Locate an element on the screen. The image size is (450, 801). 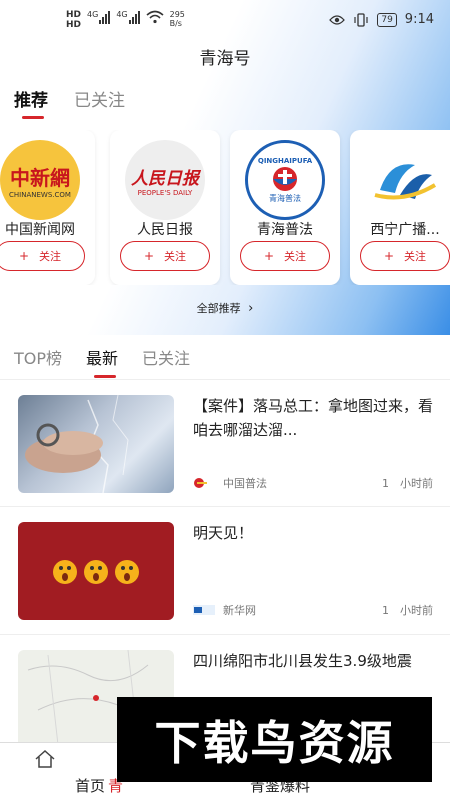
hd-label-1: HD is located at coordinates (74, 15).